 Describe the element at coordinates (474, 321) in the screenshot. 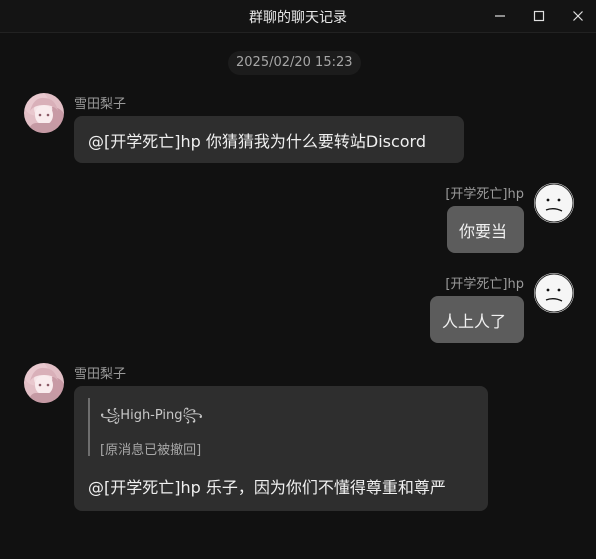

I see `message-text: 人上人了` at that location.